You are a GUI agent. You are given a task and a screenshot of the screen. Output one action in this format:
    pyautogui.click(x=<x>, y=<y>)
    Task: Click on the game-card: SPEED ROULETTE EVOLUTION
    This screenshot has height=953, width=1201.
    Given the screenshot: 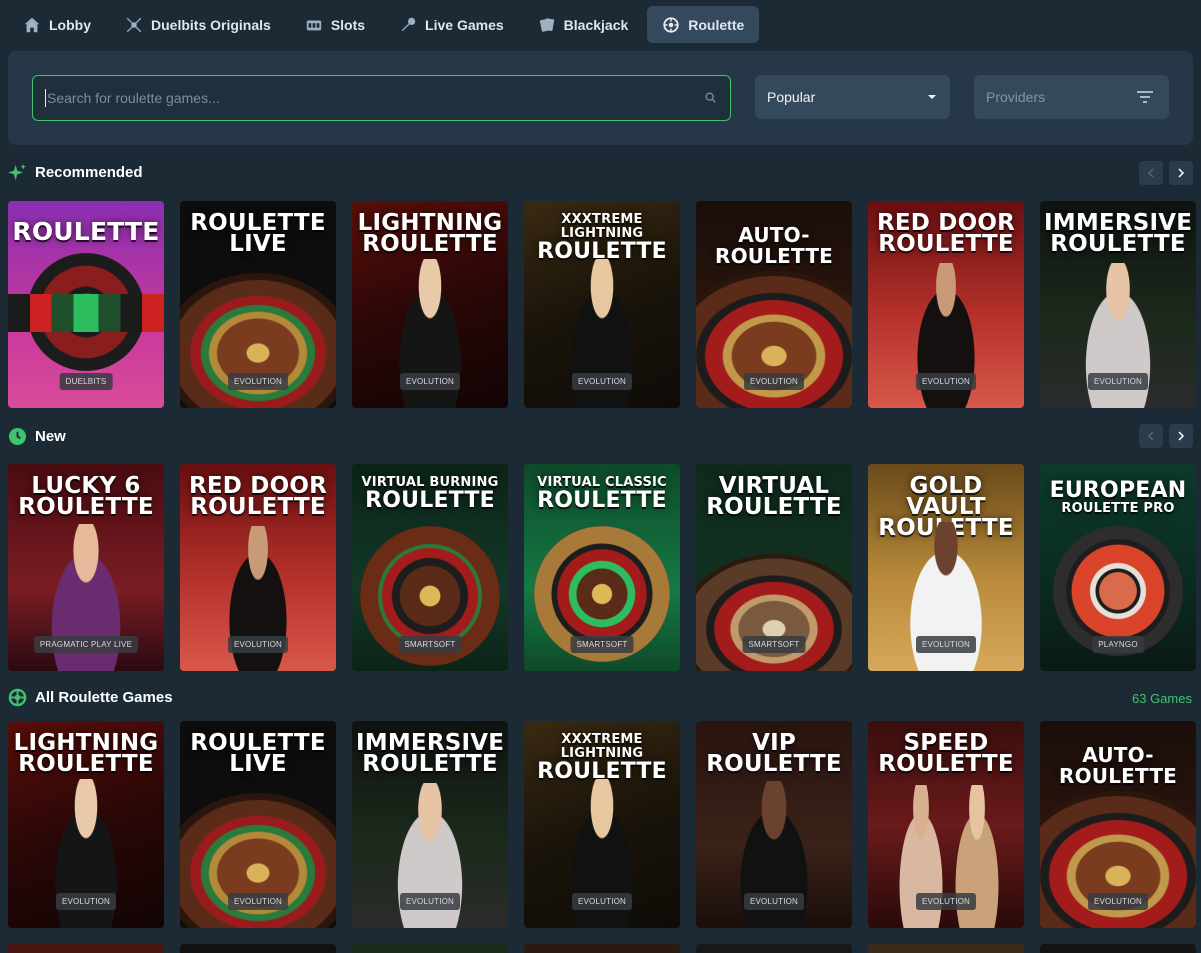 What is the action you would take?
    pyautogui.click(x=946, y=824)
    